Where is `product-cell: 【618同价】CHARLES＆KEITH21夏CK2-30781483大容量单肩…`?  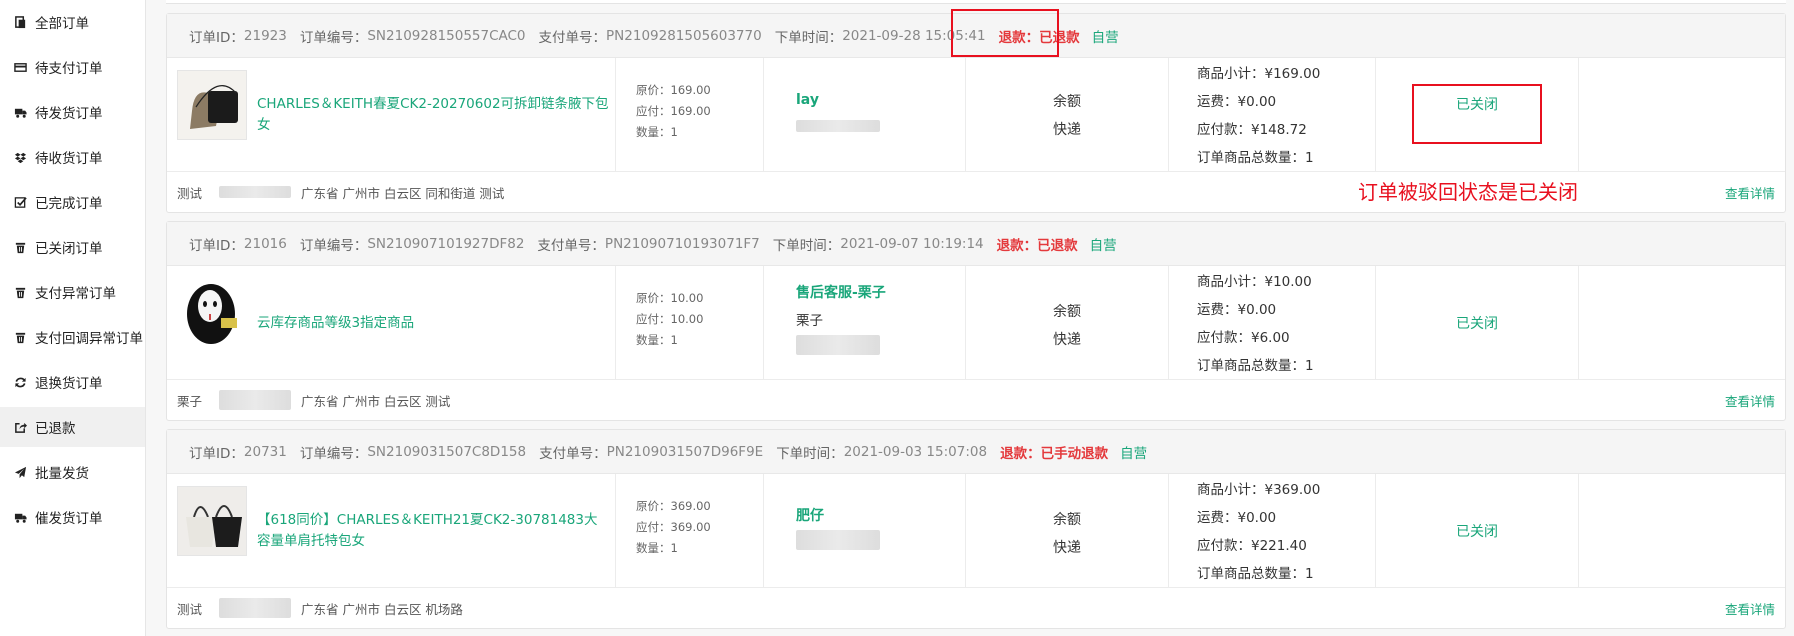 product-cell: 【618同价】CHARLES＆KEITH21夏CK2-30781483大容量单肩… is located at coordinates (391, 531).